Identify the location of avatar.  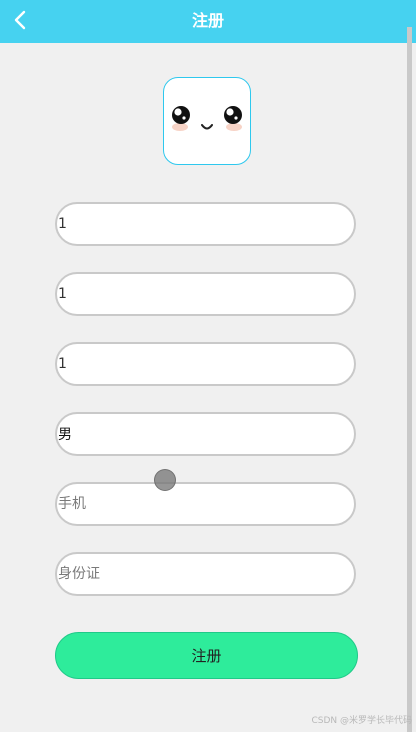
(207, 121).